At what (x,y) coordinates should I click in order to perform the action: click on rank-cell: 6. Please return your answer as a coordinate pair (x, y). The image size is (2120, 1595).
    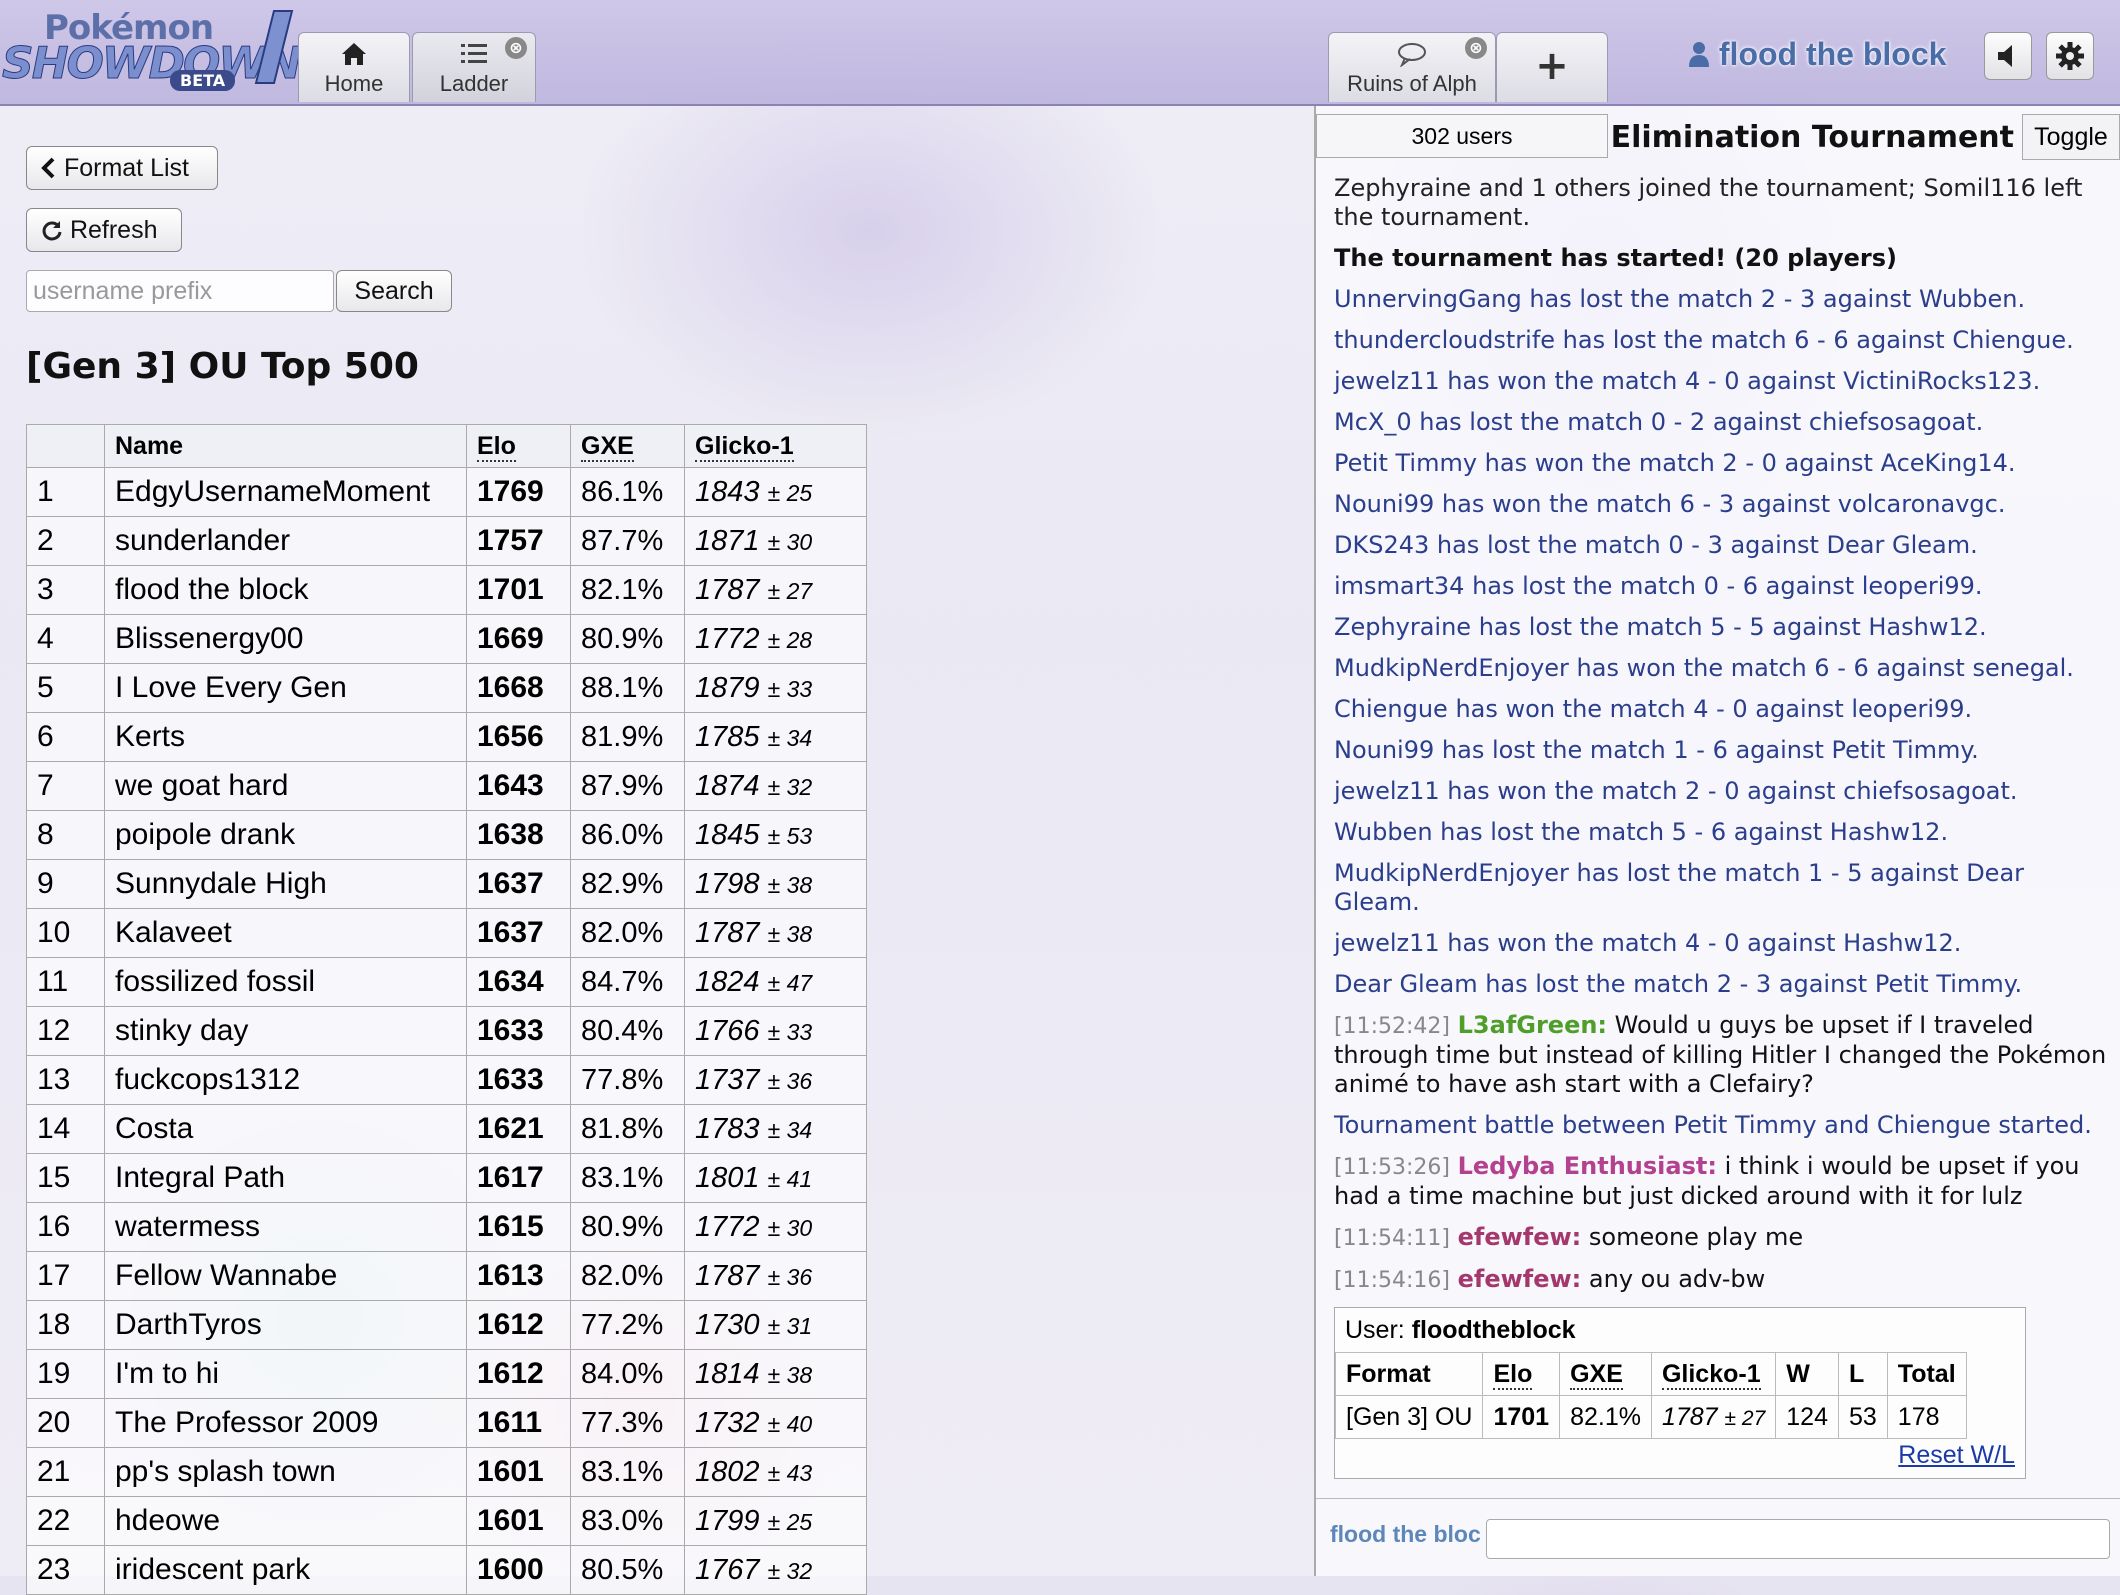
    Looking at the image, I should click on (65, 737).